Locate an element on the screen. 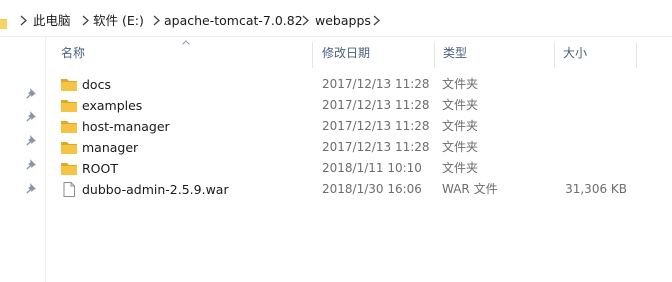  file-name: ROOT is located at coordinates (100, 168).